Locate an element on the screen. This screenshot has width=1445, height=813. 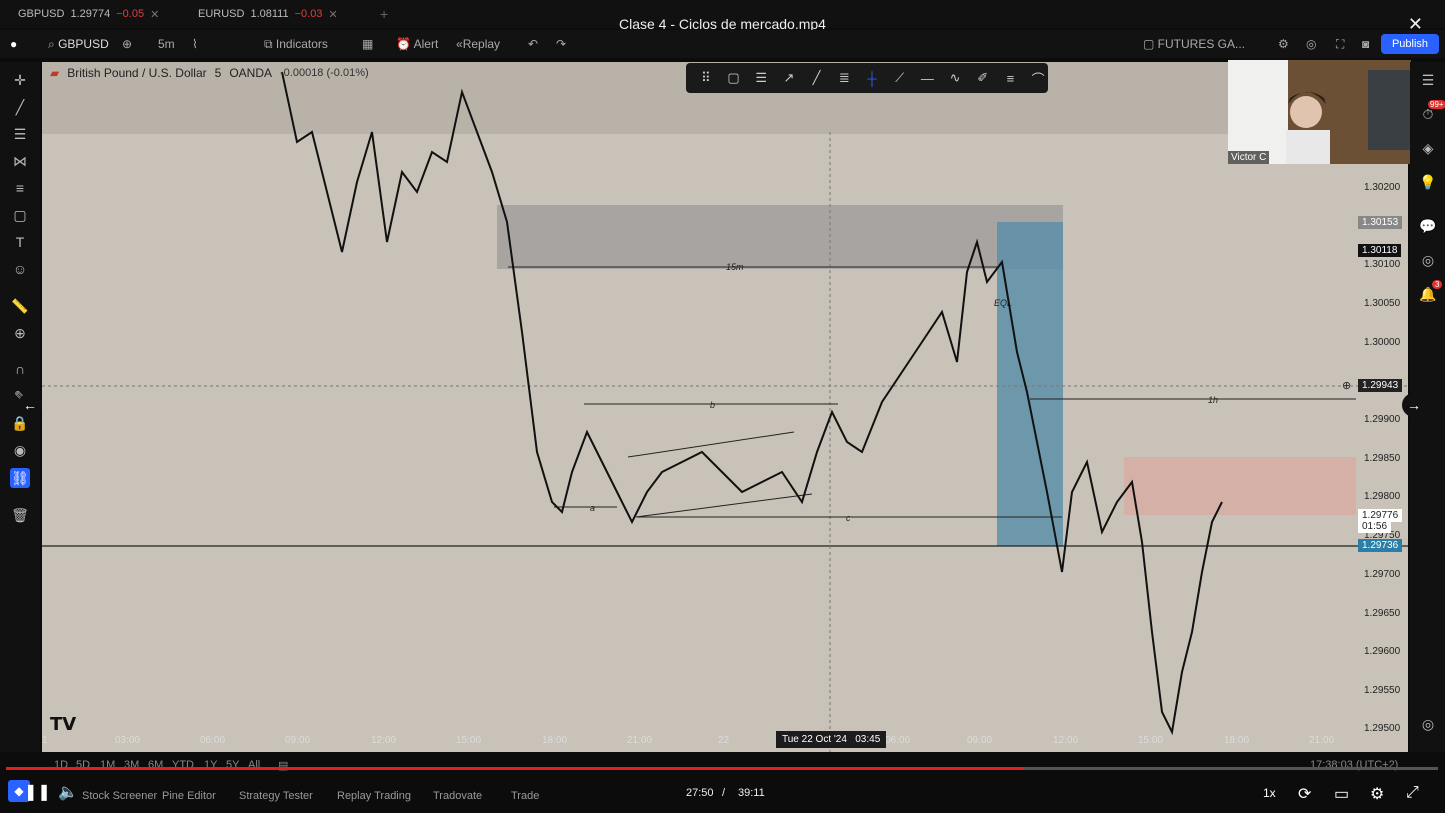
menu-icon: ≡ is located at coordinates (1011, 78).